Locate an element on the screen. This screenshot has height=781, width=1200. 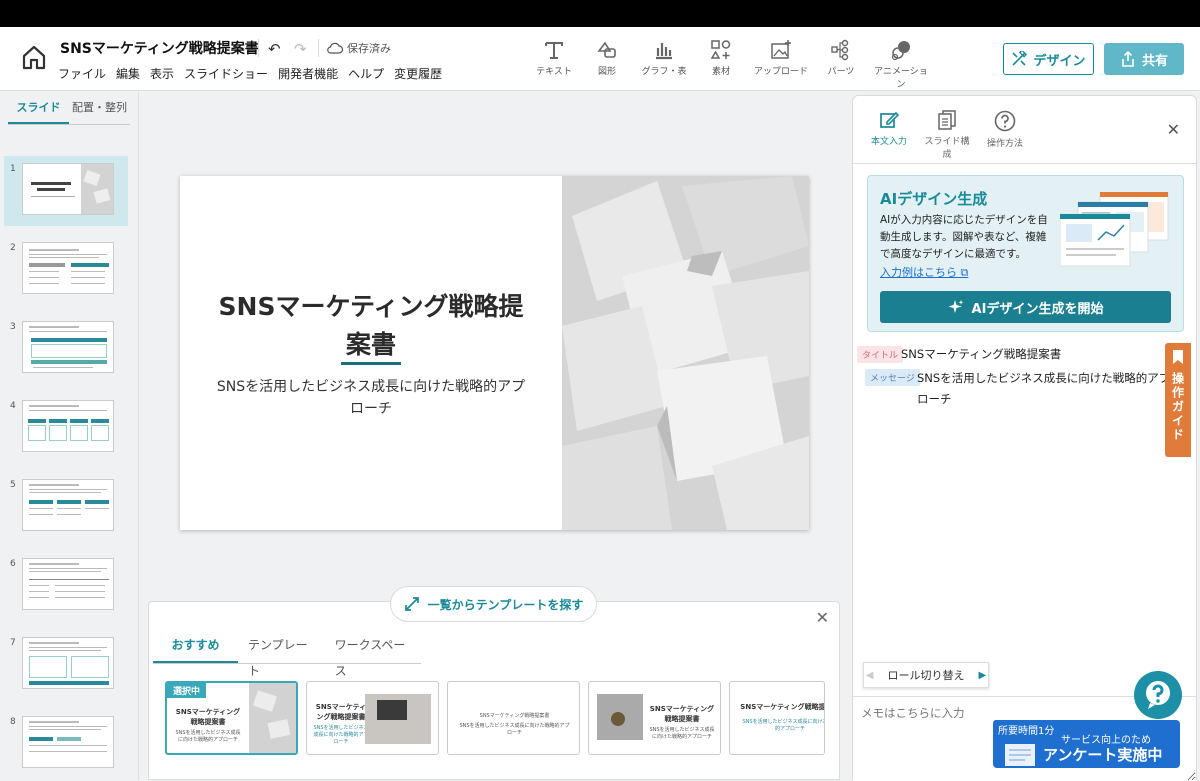
slide-thumbnail-3: 3 is located at coordinates (66, 349).